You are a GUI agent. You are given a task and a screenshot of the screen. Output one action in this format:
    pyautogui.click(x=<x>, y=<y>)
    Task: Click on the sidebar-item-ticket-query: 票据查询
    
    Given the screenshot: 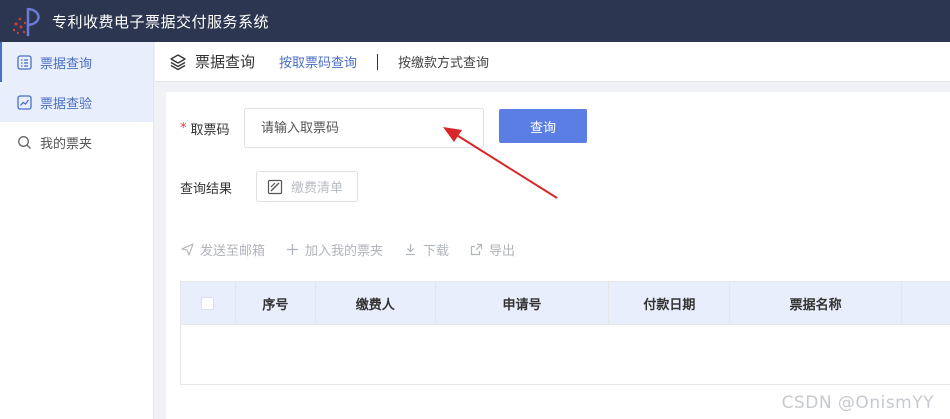 What is the action you would take?
    pyautogui.click(x=76, y=62)
    